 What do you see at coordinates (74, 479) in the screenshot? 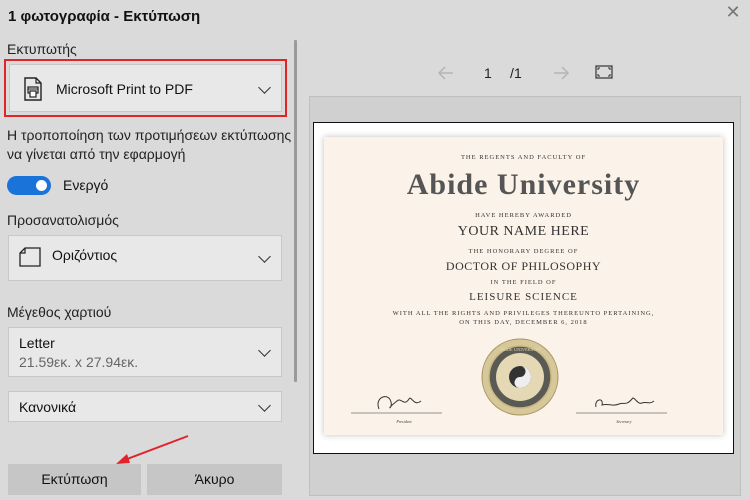
I see `print-button: Εκτύπωση` at bounding box center [74, 479].